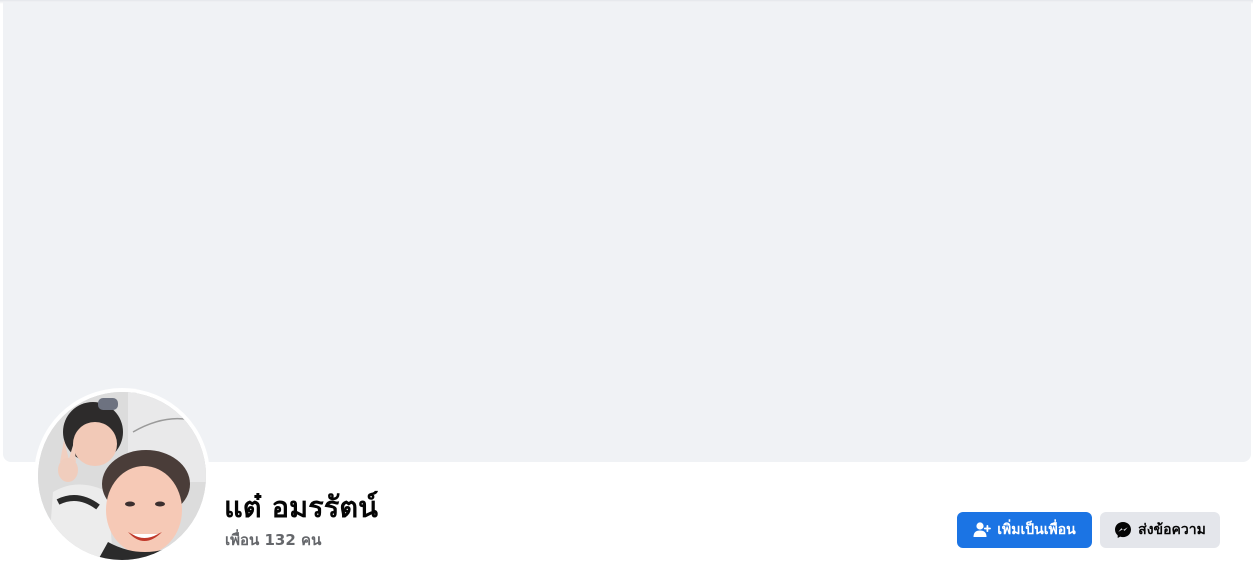 The width and height of the screenshot is (1253, 579). What do you see at coordinates (273, 540) in the screenshot?
I see `friends-count-link: เพื่อน 132 คน` at bounding box center [273, 540].